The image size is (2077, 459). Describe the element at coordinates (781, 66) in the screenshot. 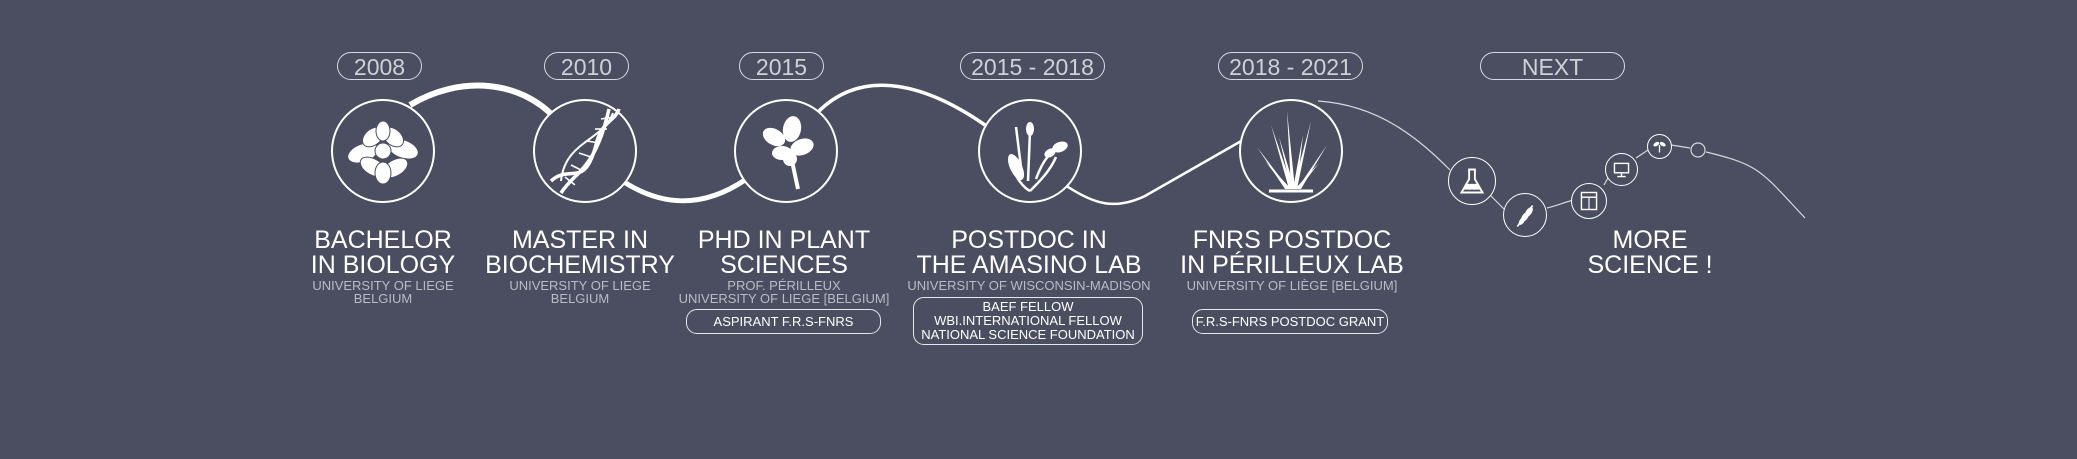

I see `year-pill-2015: 2015` at that location.